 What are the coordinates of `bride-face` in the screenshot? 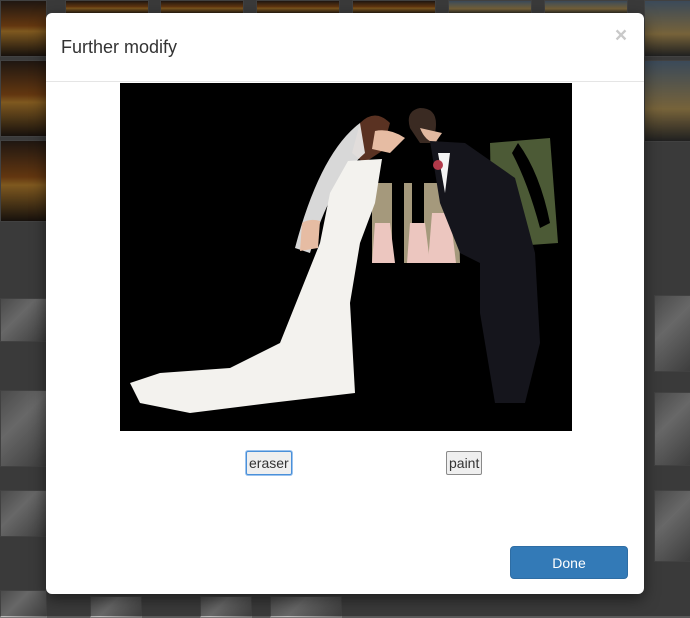 It's located at (388, 141).